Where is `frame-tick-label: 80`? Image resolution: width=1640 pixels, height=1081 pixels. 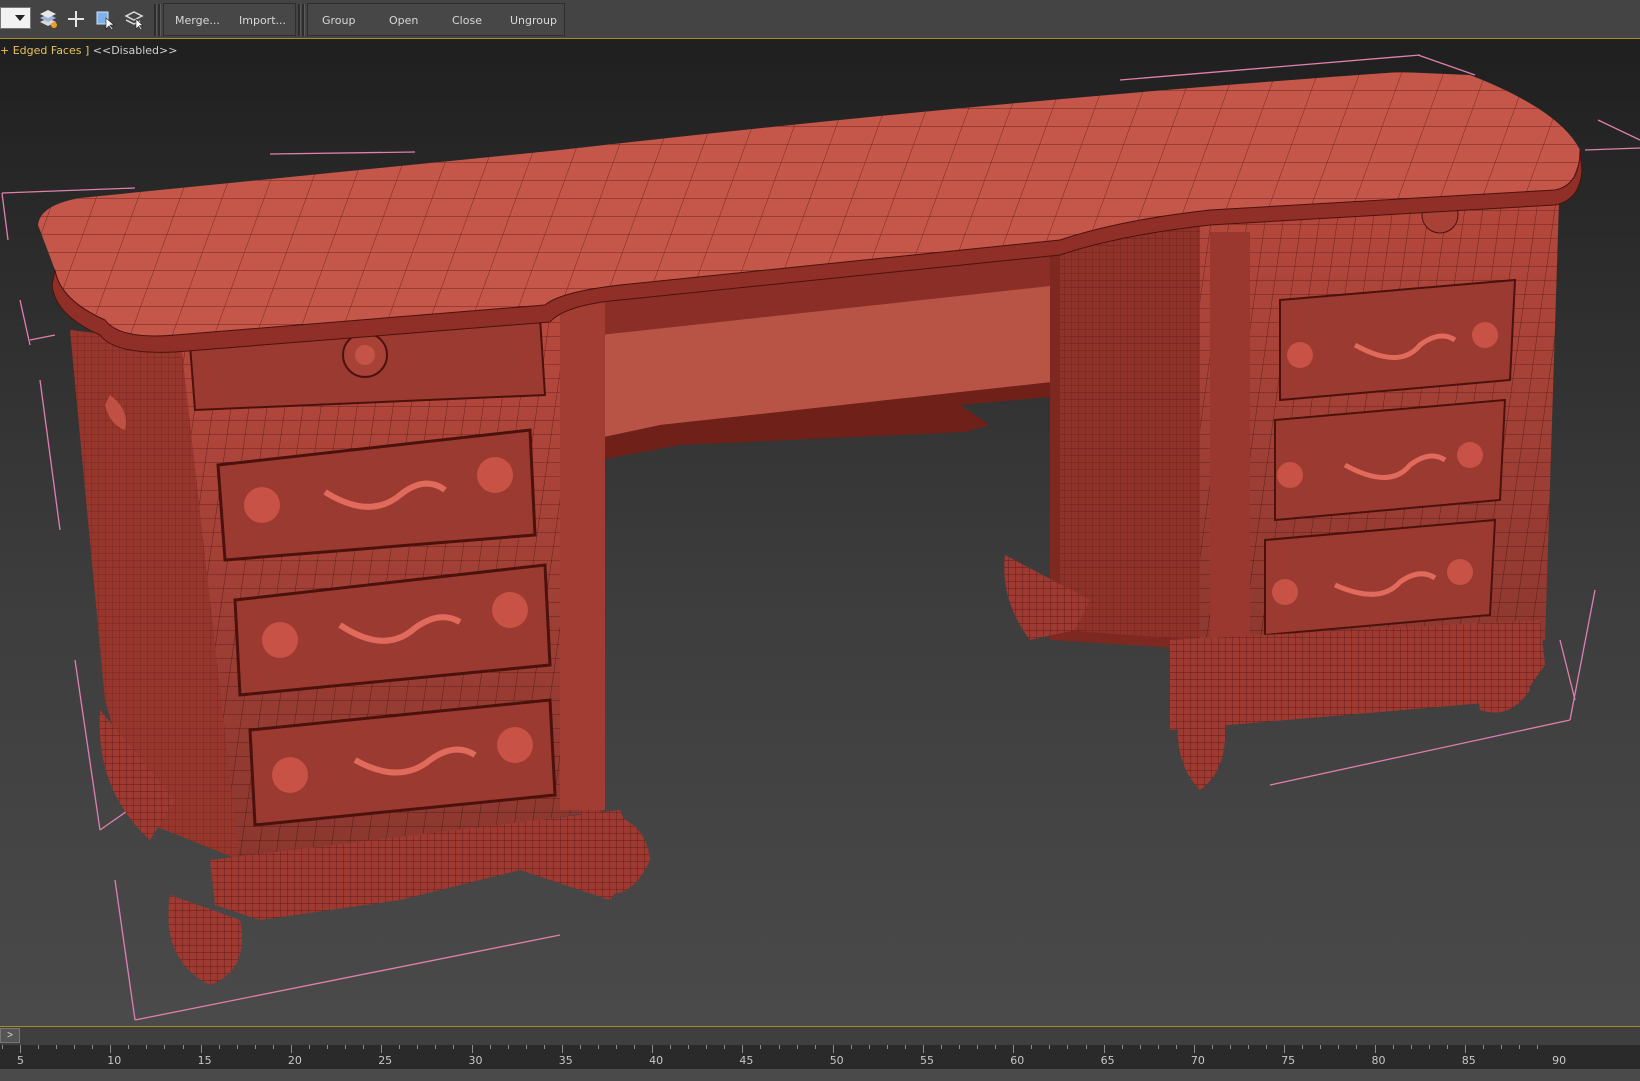
frame-tick-label: 80 is located at coordinates (1378, 1060).